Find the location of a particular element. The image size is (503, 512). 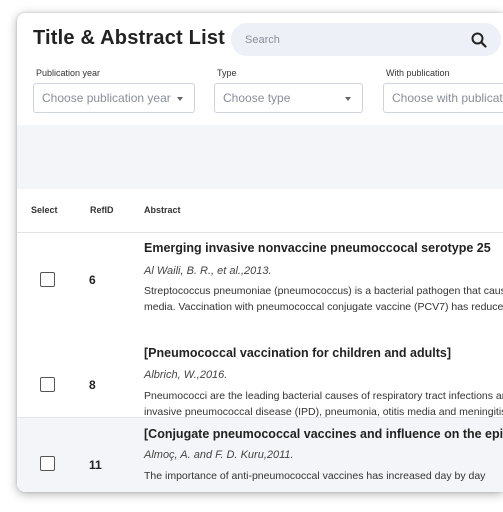

page-title: Title & Abstract List is located at coordinates (129, 38).